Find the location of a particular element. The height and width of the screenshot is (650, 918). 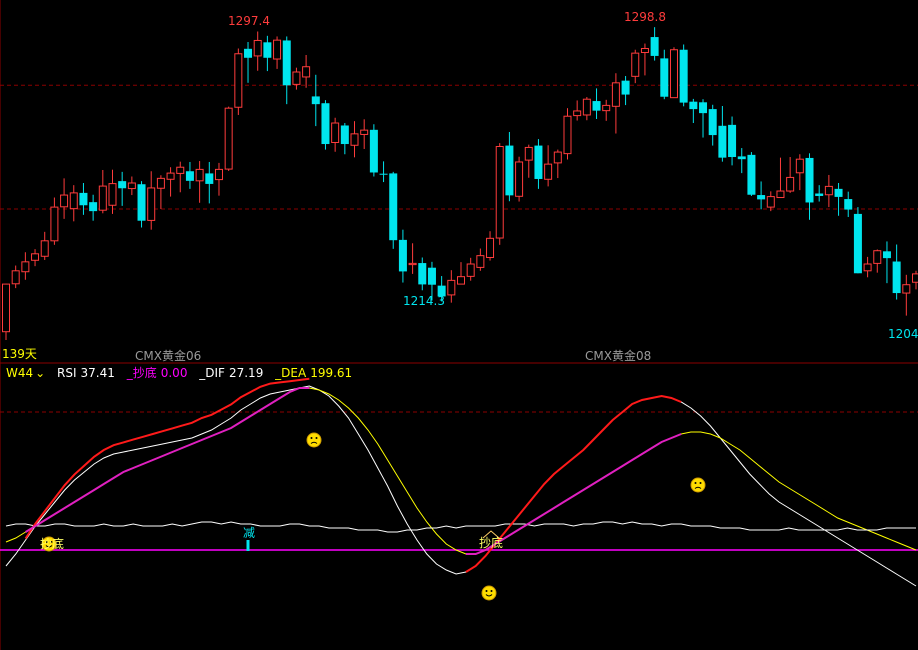

dip-marker-text-1: 抄底 is located at coordinates (52, 543).